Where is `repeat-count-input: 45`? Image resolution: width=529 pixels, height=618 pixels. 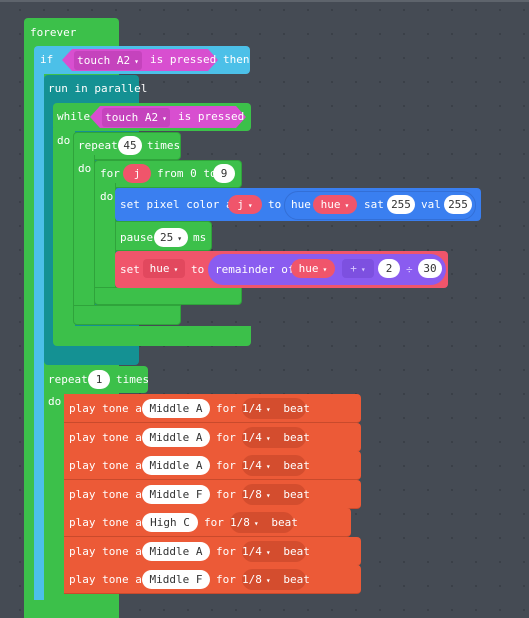 repeat-count-input: 45 is located at coordinates (130, 145).